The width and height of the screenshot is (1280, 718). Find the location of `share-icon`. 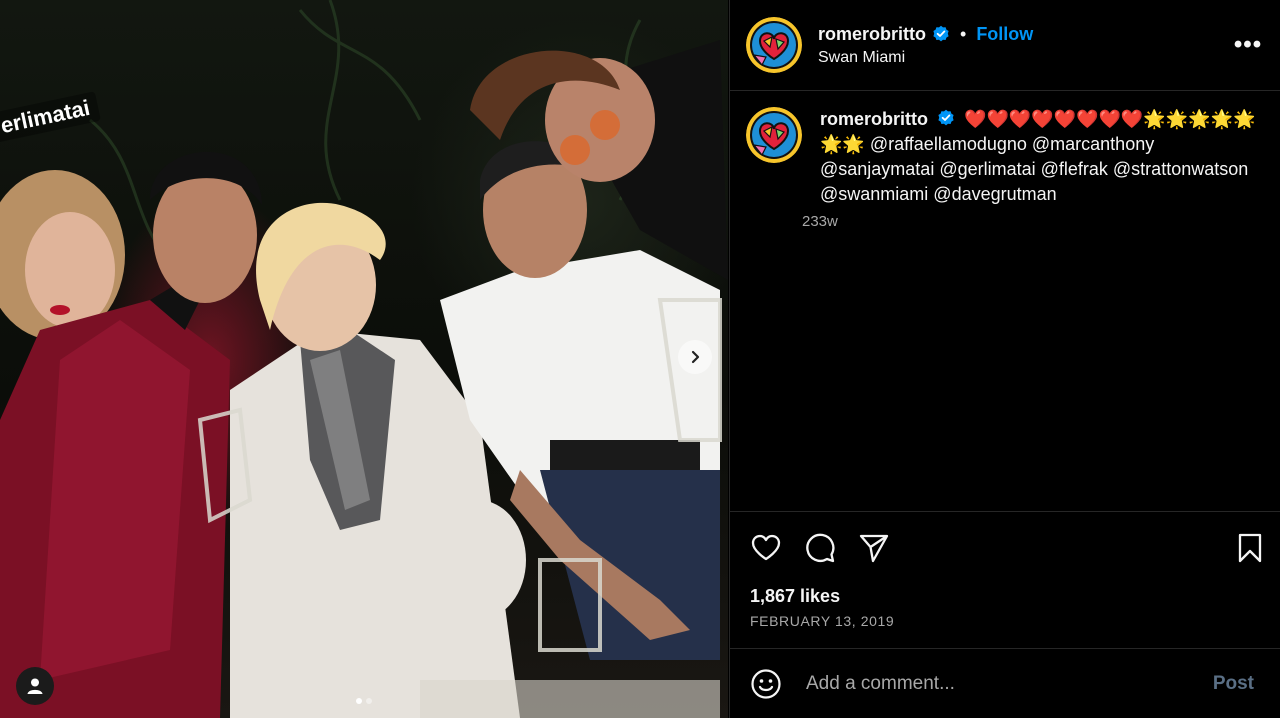

share-icon is located at coordinates (874, 548).